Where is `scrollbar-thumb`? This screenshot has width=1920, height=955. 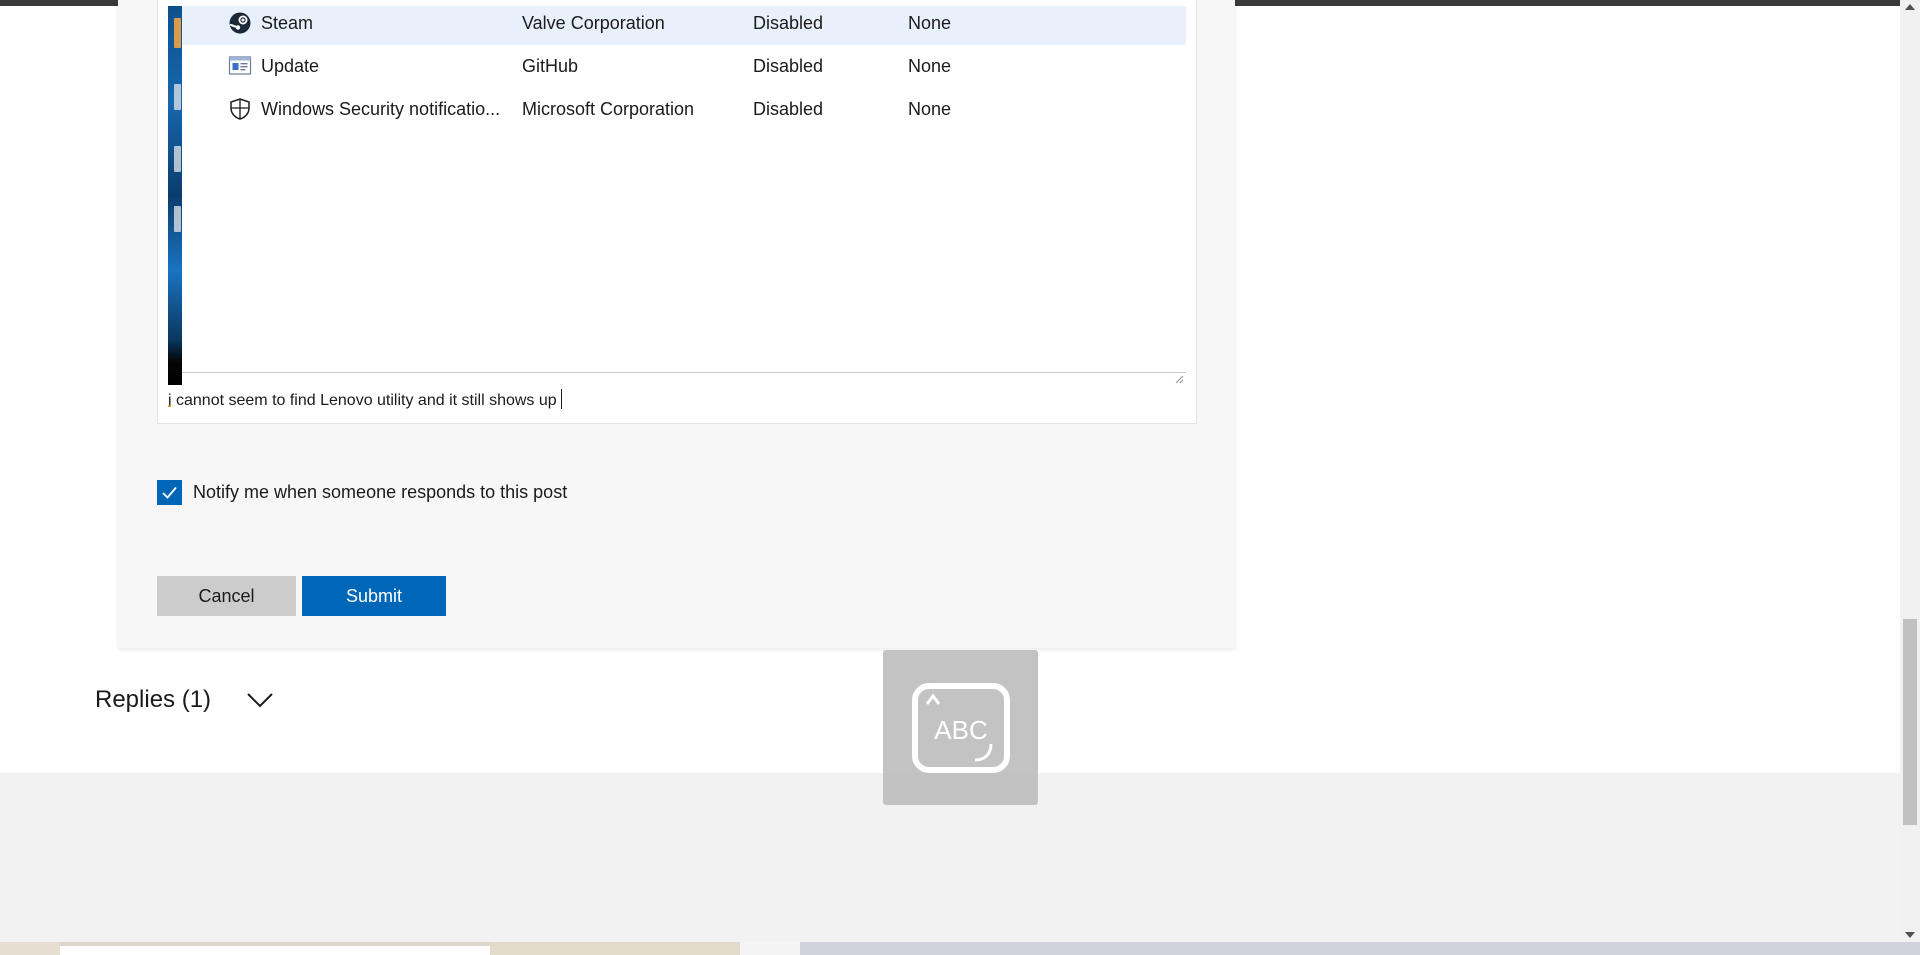
scrollbar-thumb is located at coordinates (1910, 722).